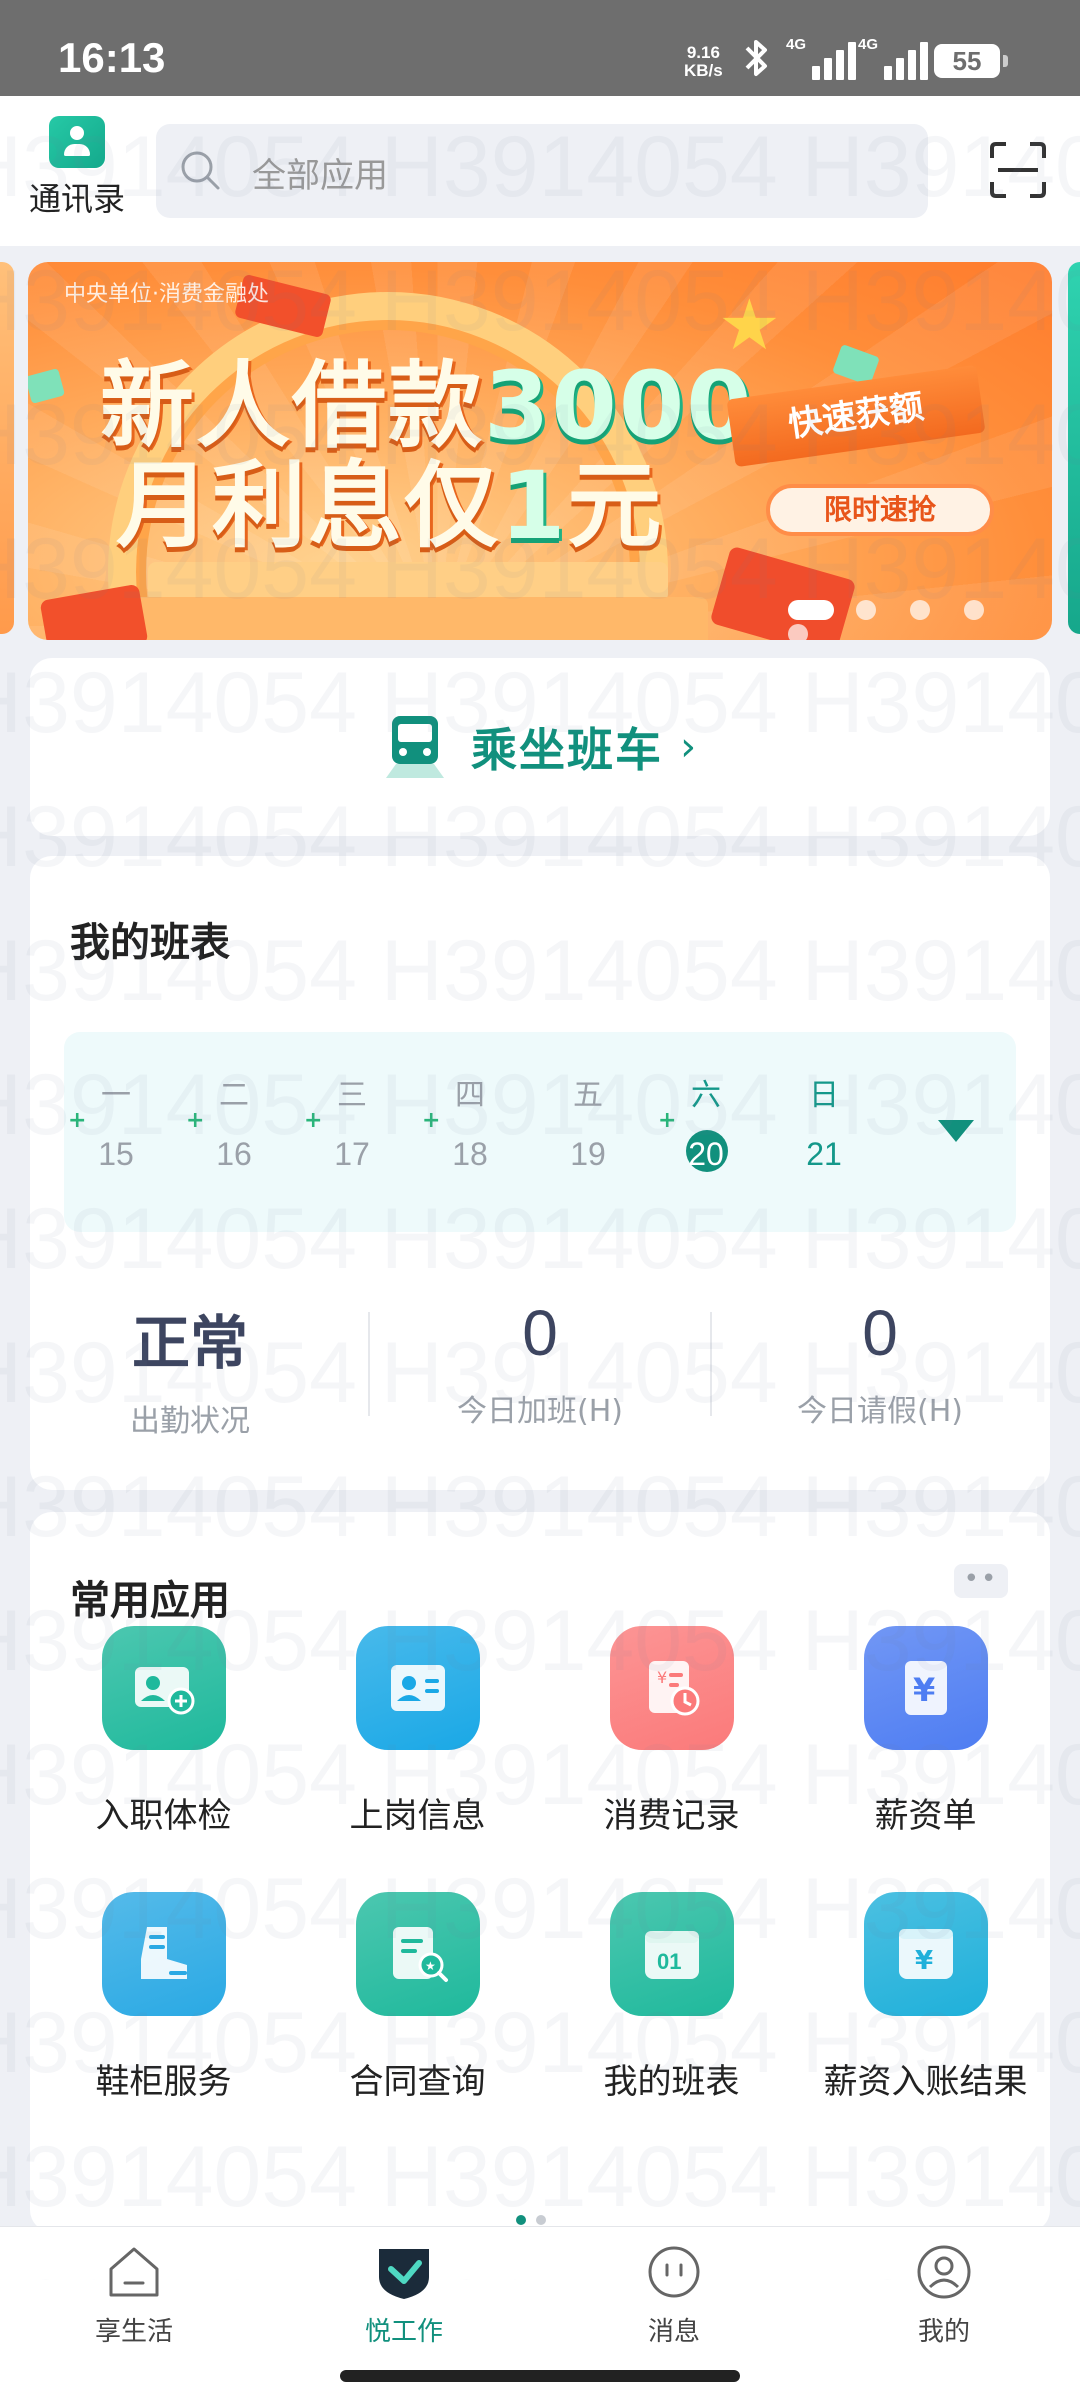  I want to click on app-tile: 01 我的班表, so click(671, 1997).